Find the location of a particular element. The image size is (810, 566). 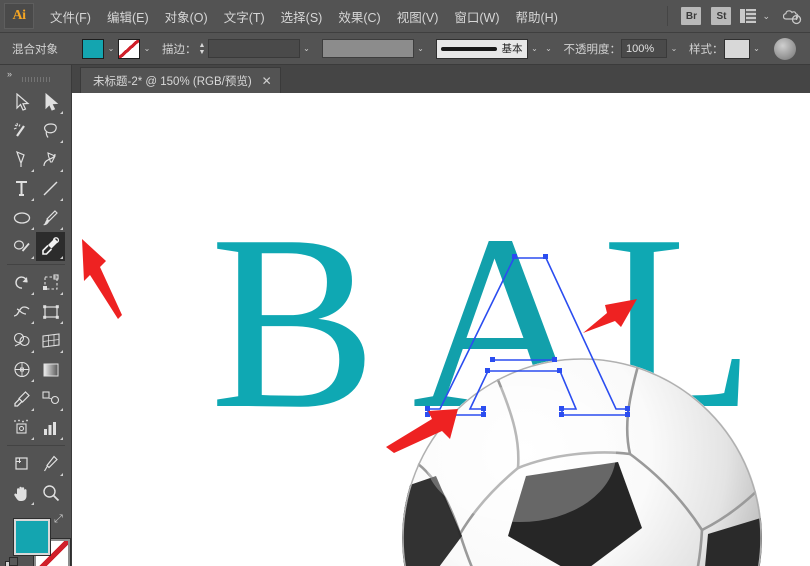

stroke-dropdown-chevron-icon: ⌄ is located at coordinates (147, 49).